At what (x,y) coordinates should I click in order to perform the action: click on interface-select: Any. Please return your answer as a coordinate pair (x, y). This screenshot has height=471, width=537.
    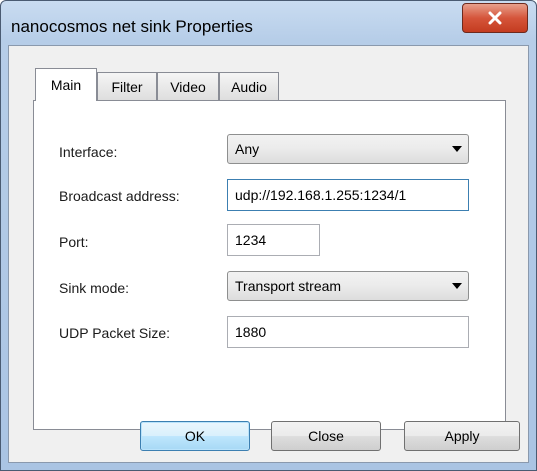
    Looking at the image, I should click on (348, 149).